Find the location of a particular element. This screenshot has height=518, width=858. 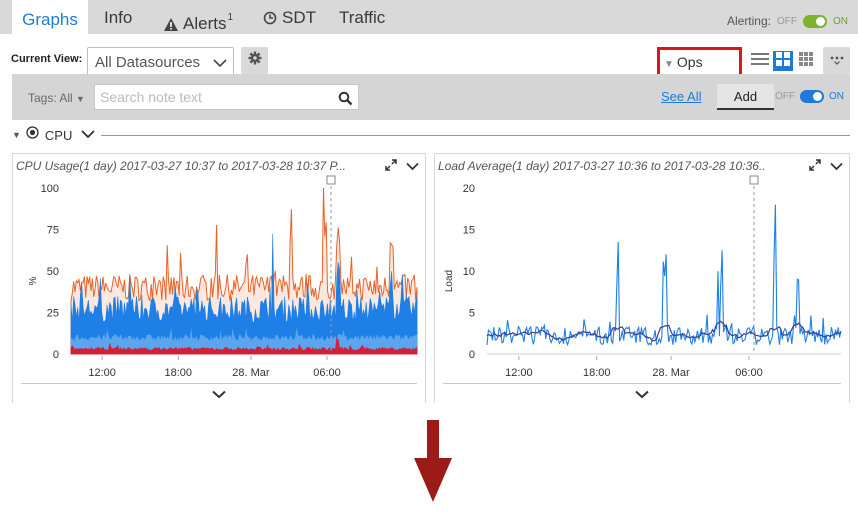

see-all-link: See All is located at coordinates (681, 96).